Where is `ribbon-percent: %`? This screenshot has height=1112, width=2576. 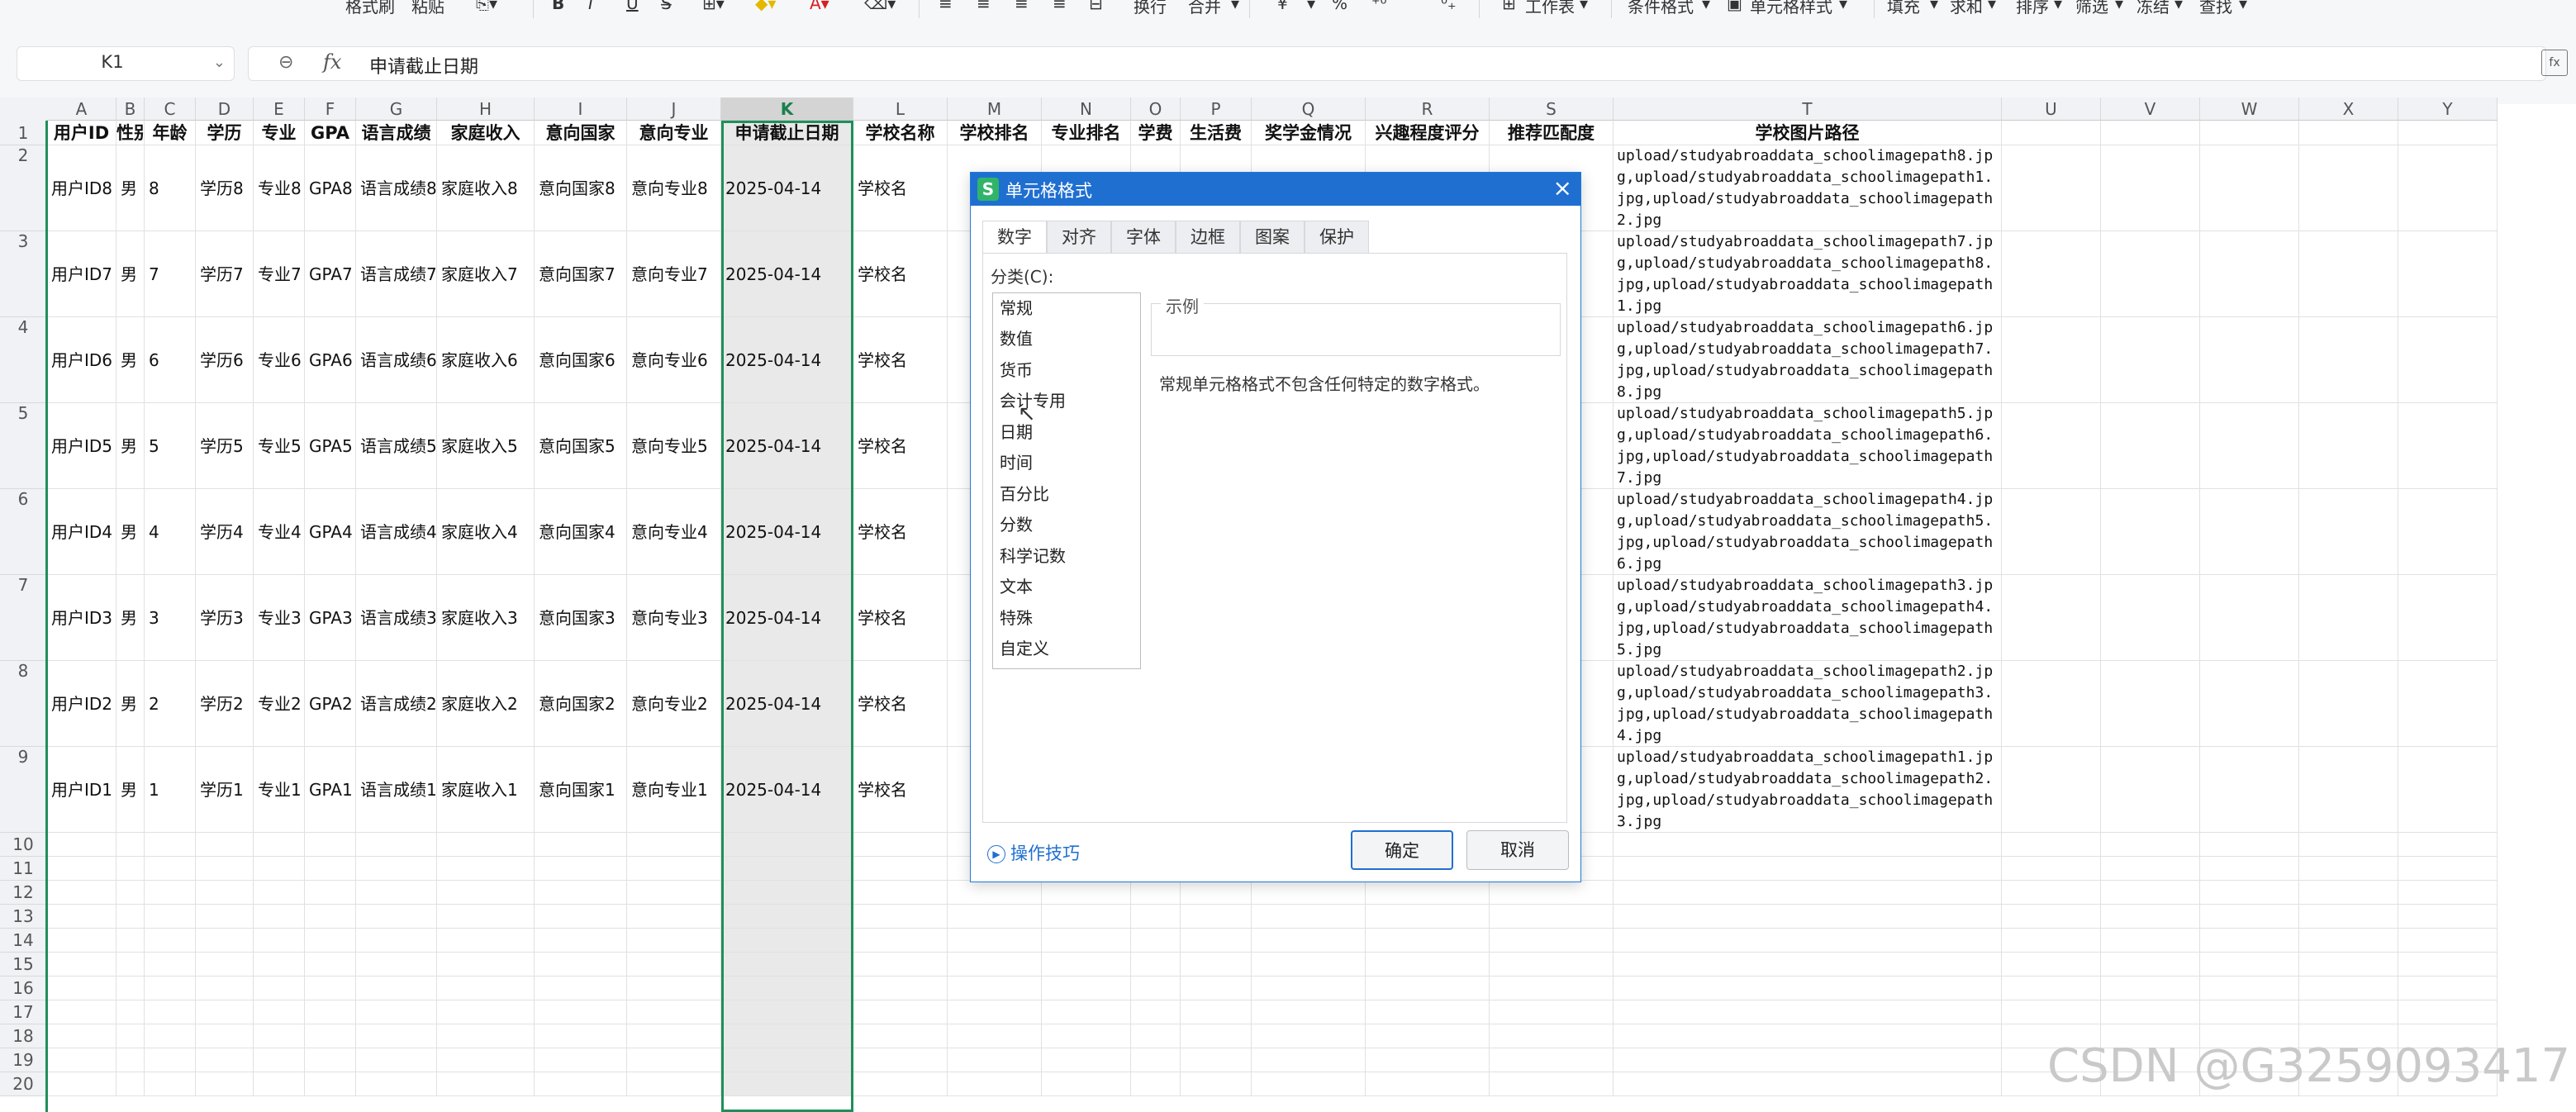 ribbon-percent: % is located at coordinates (1339, 9).